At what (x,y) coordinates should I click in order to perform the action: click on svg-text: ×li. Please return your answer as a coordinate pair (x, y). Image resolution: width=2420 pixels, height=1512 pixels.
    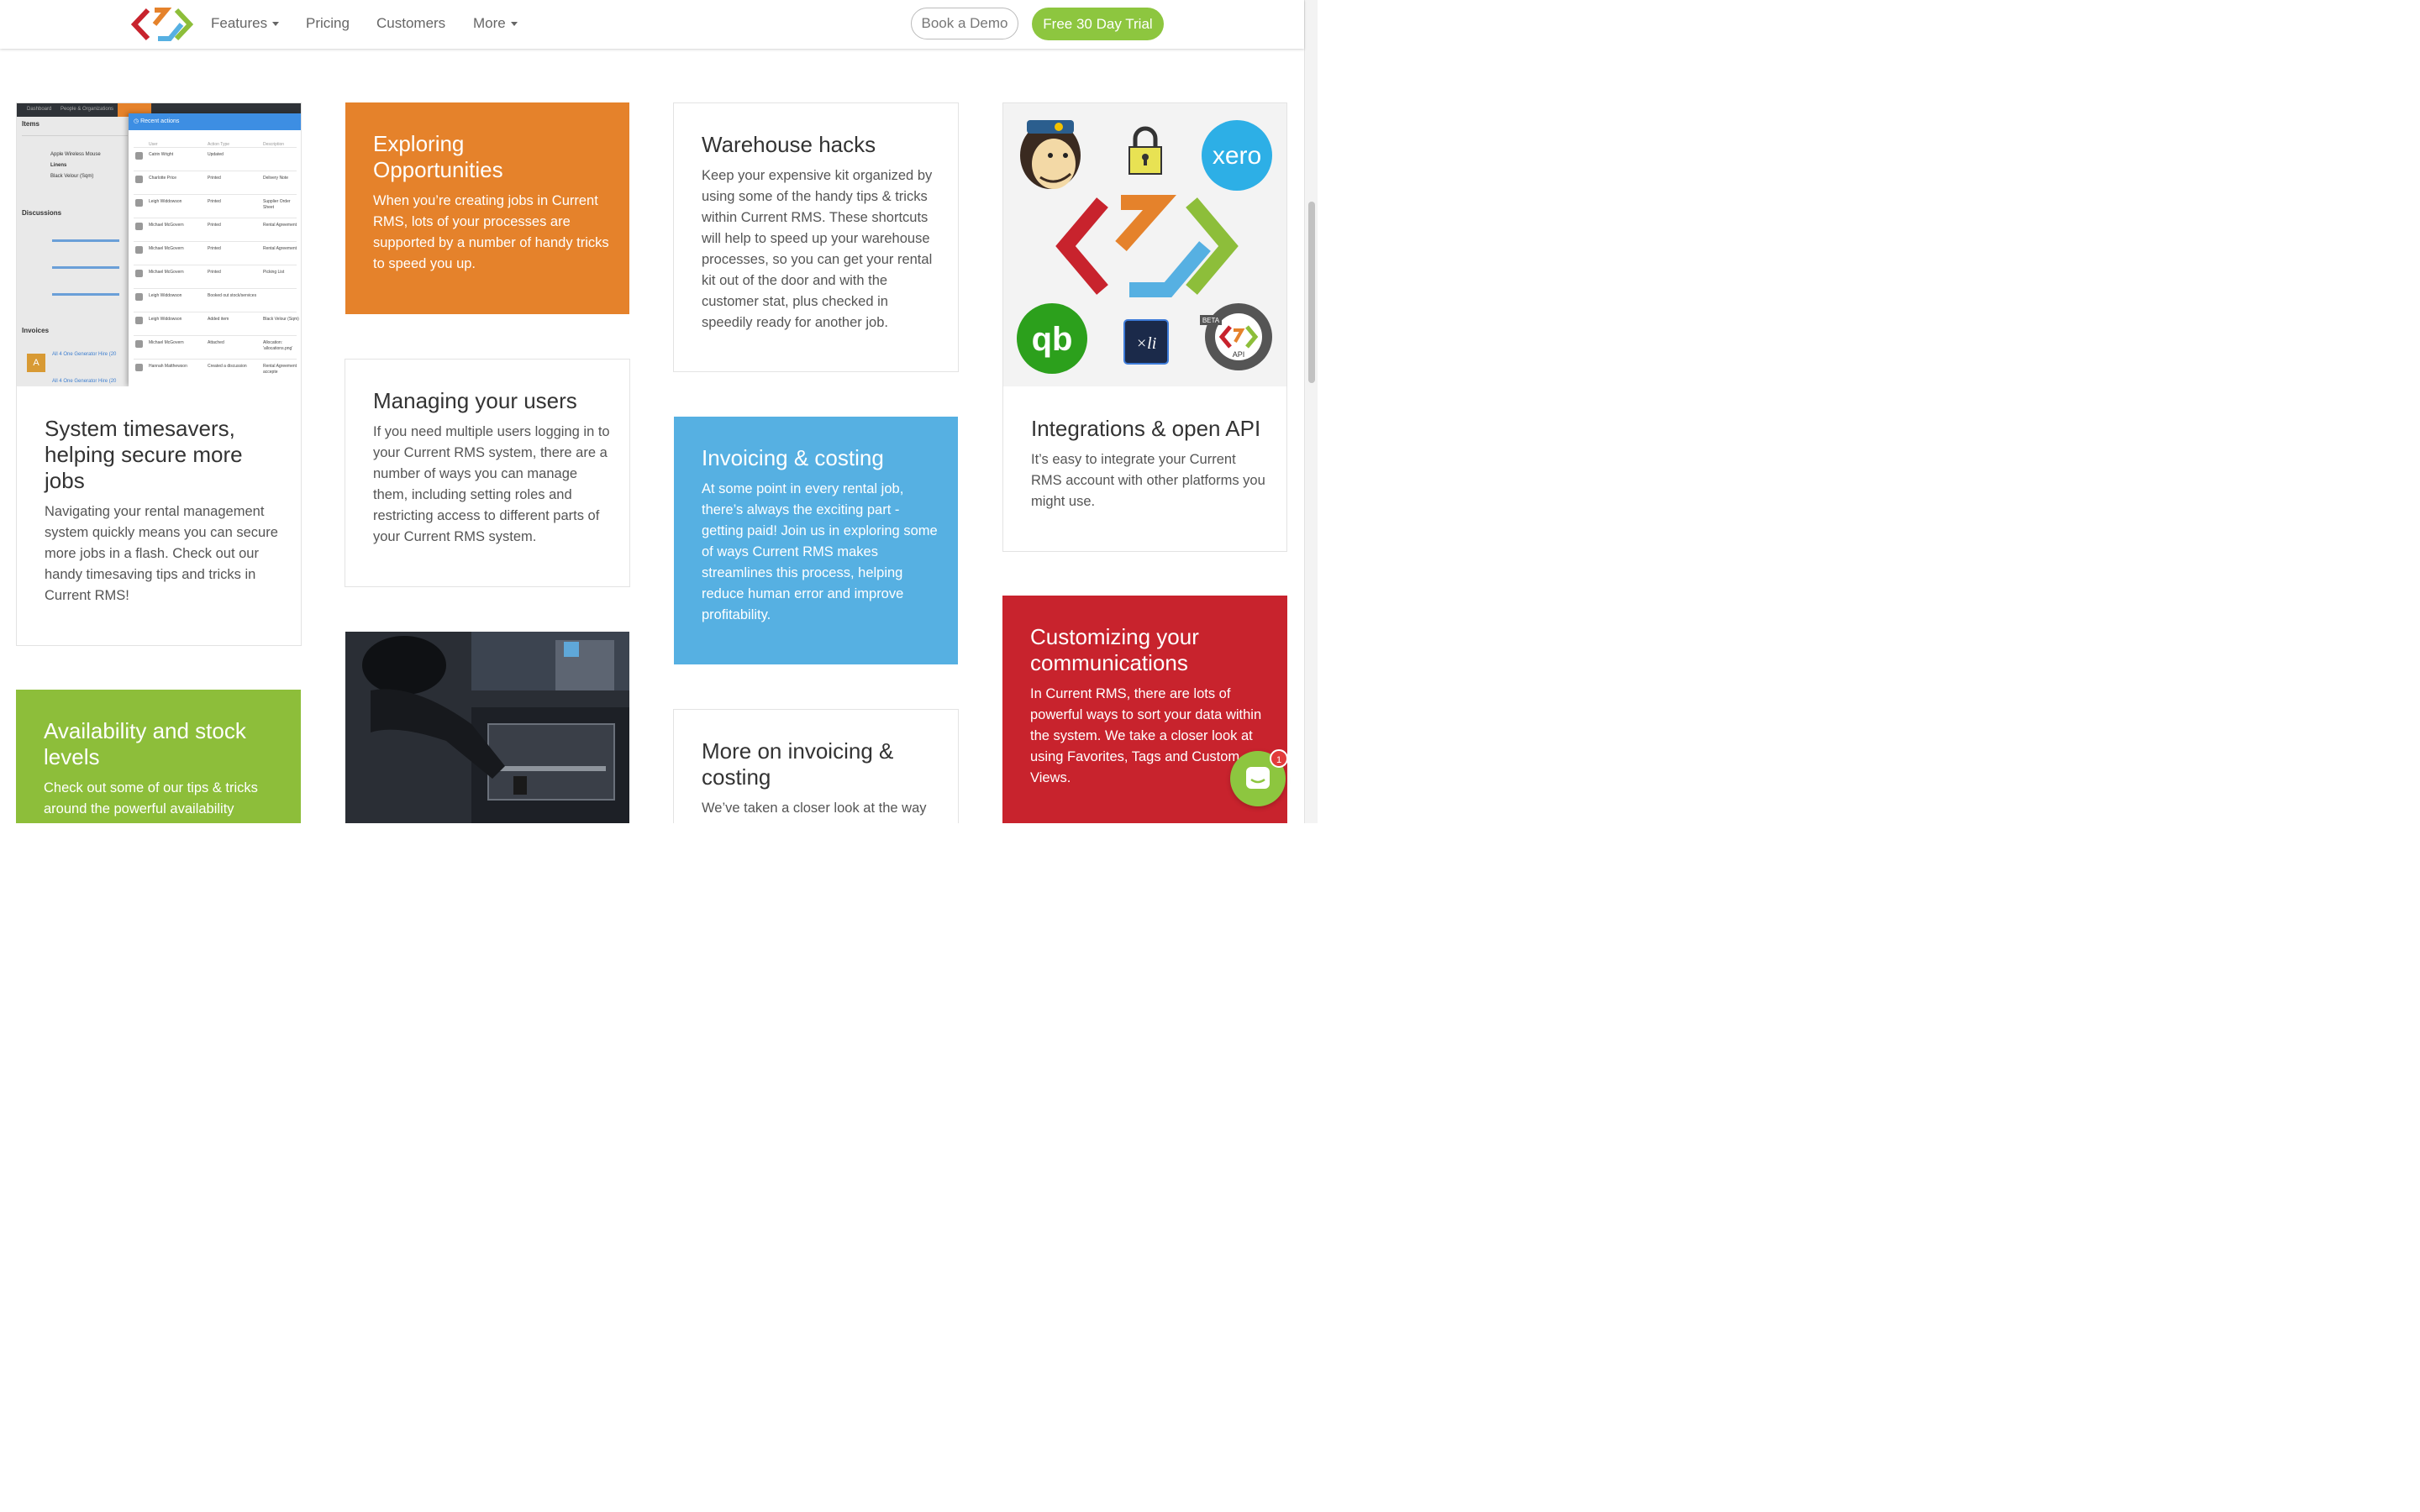
    Looking at the image, I should click on (1146, 343).